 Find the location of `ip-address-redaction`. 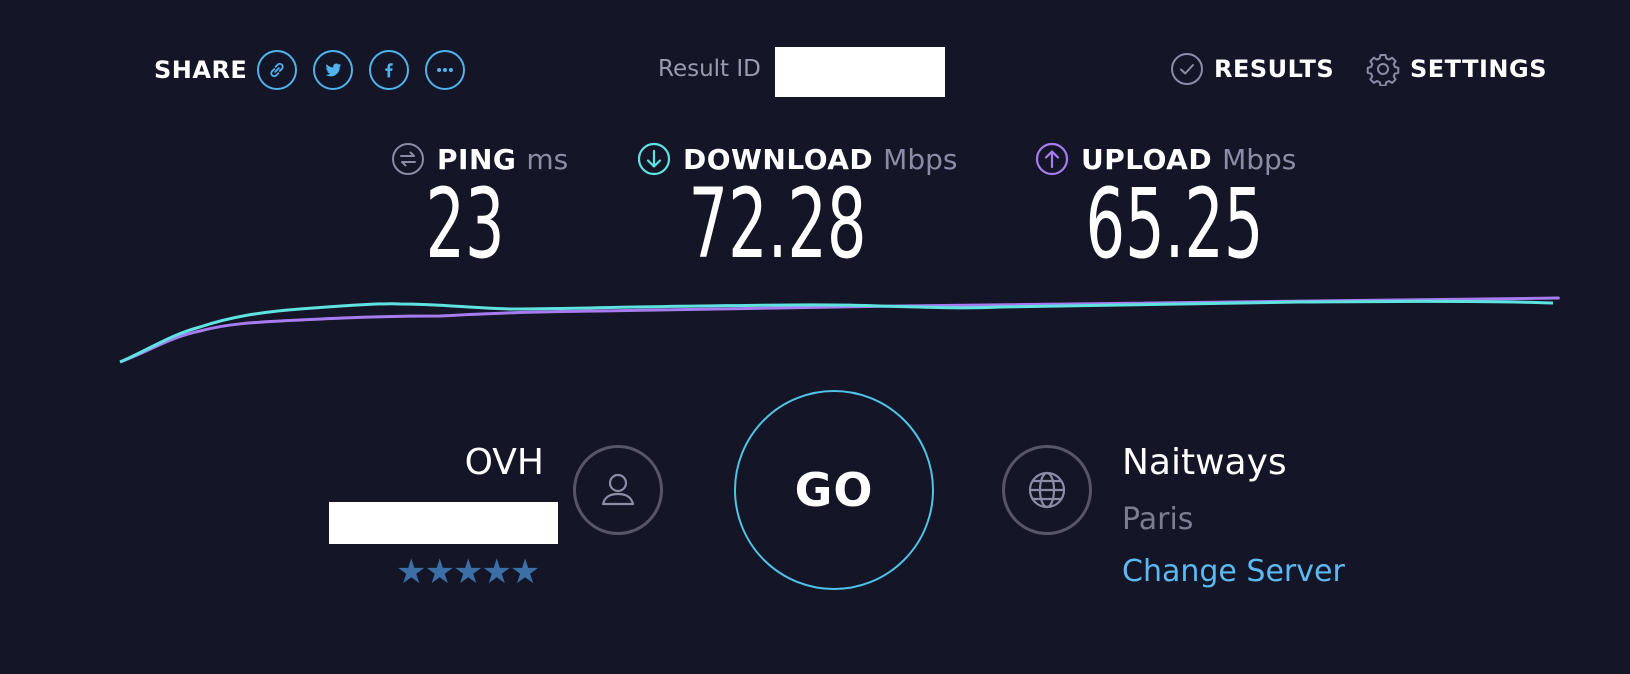

ip-address-redaction is located at coordinates (443, 523).